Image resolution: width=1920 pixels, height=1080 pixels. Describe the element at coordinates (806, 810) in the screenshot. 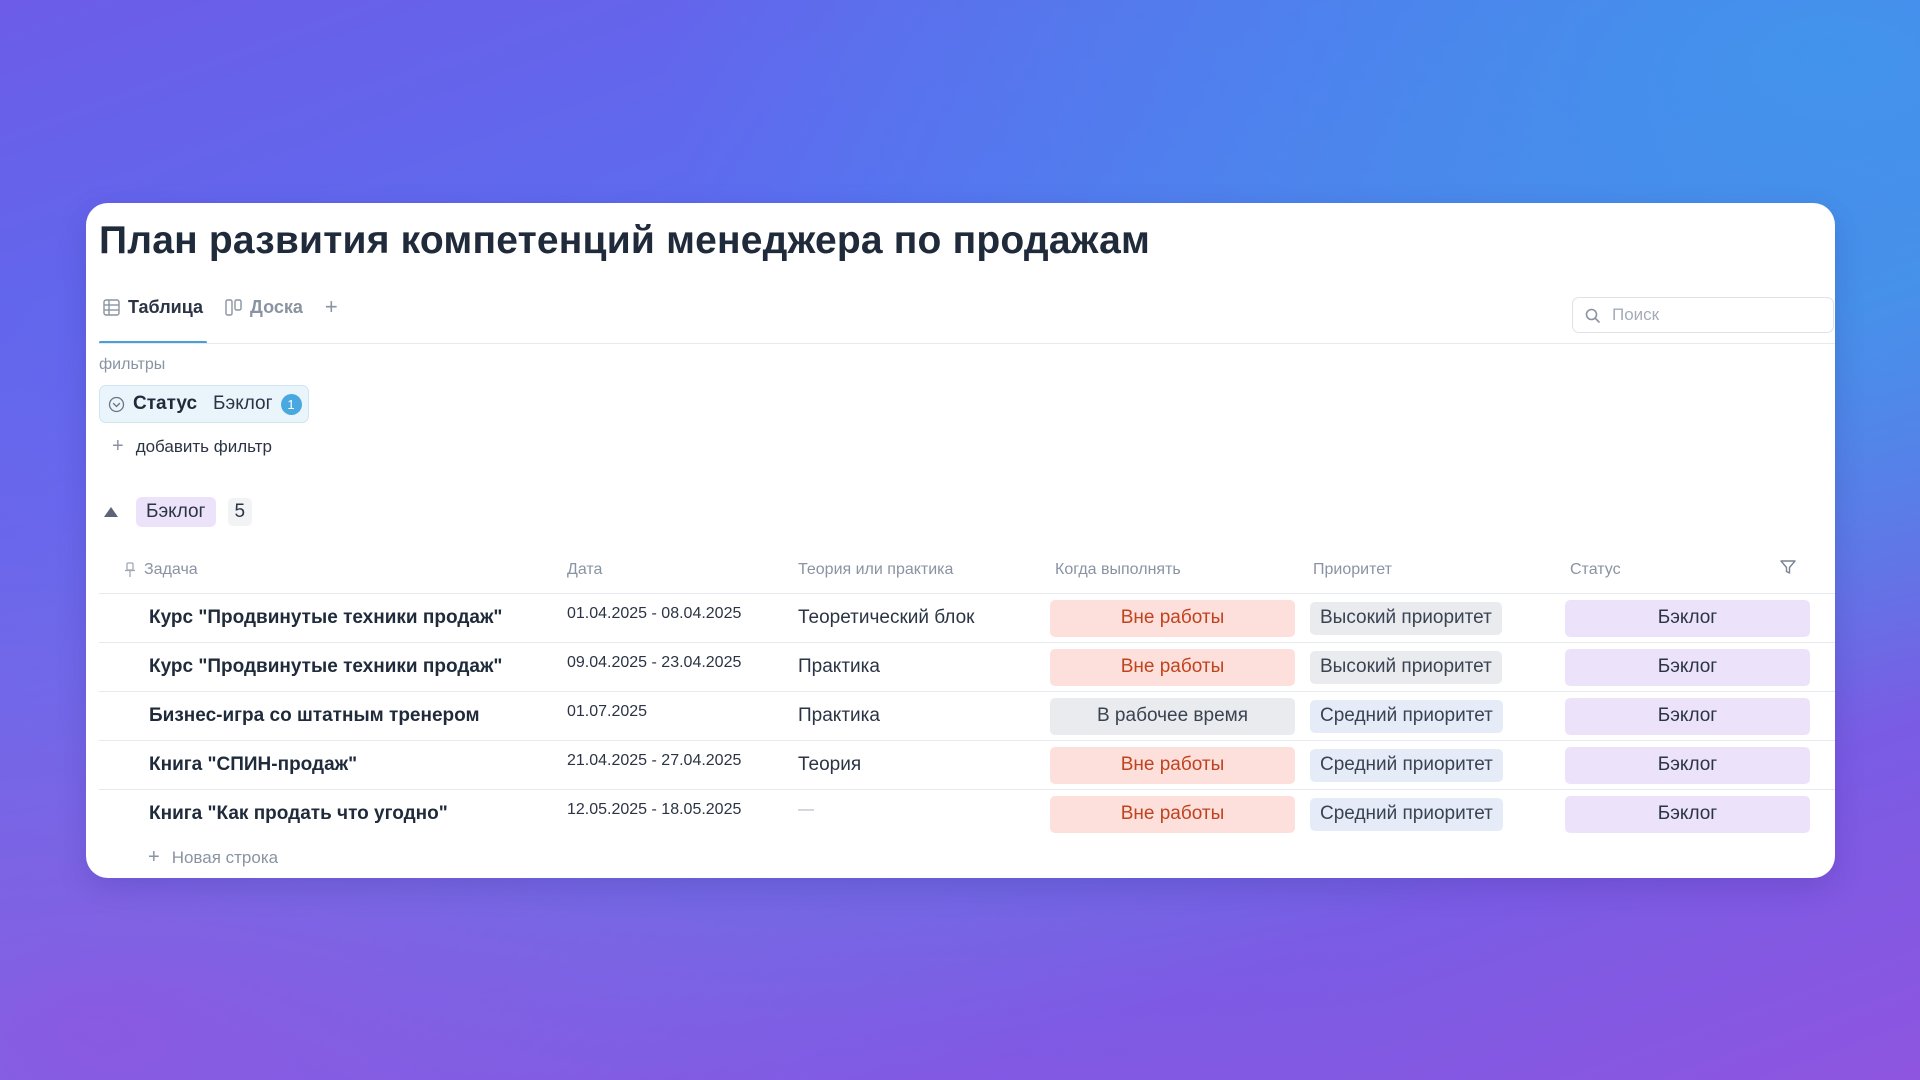

I see `cell-type: —` at that location.